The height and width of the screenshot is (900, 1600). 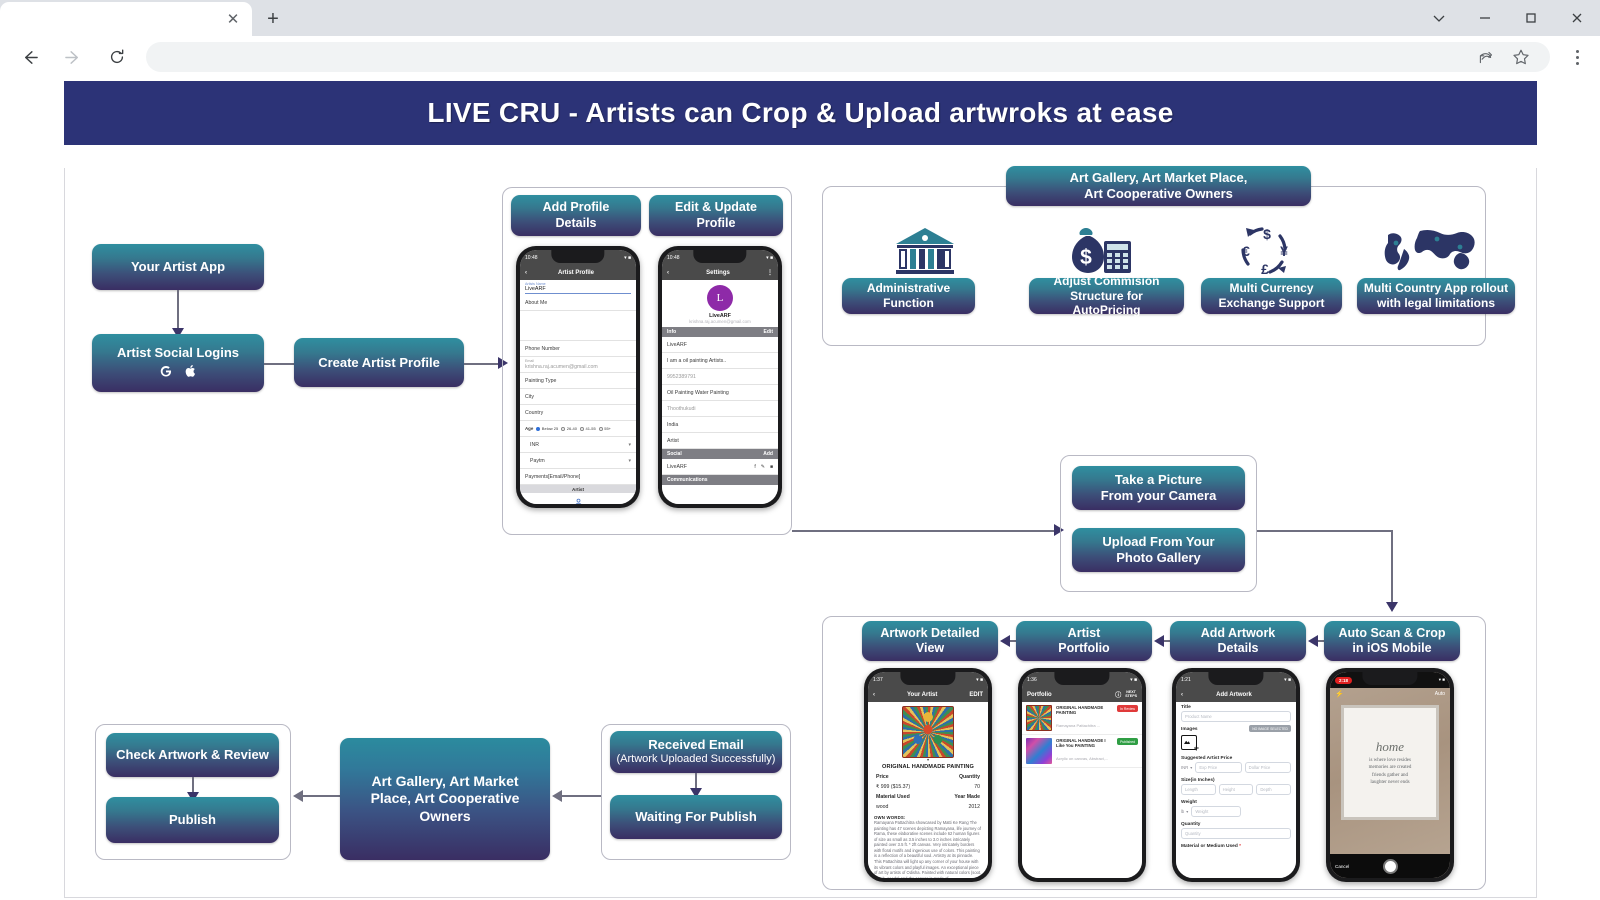 What do you see at coordinates (1268, 767) in the screenshot?
I see `input-dollar-price: Dollar Price` at bounding box center [1268, 767].